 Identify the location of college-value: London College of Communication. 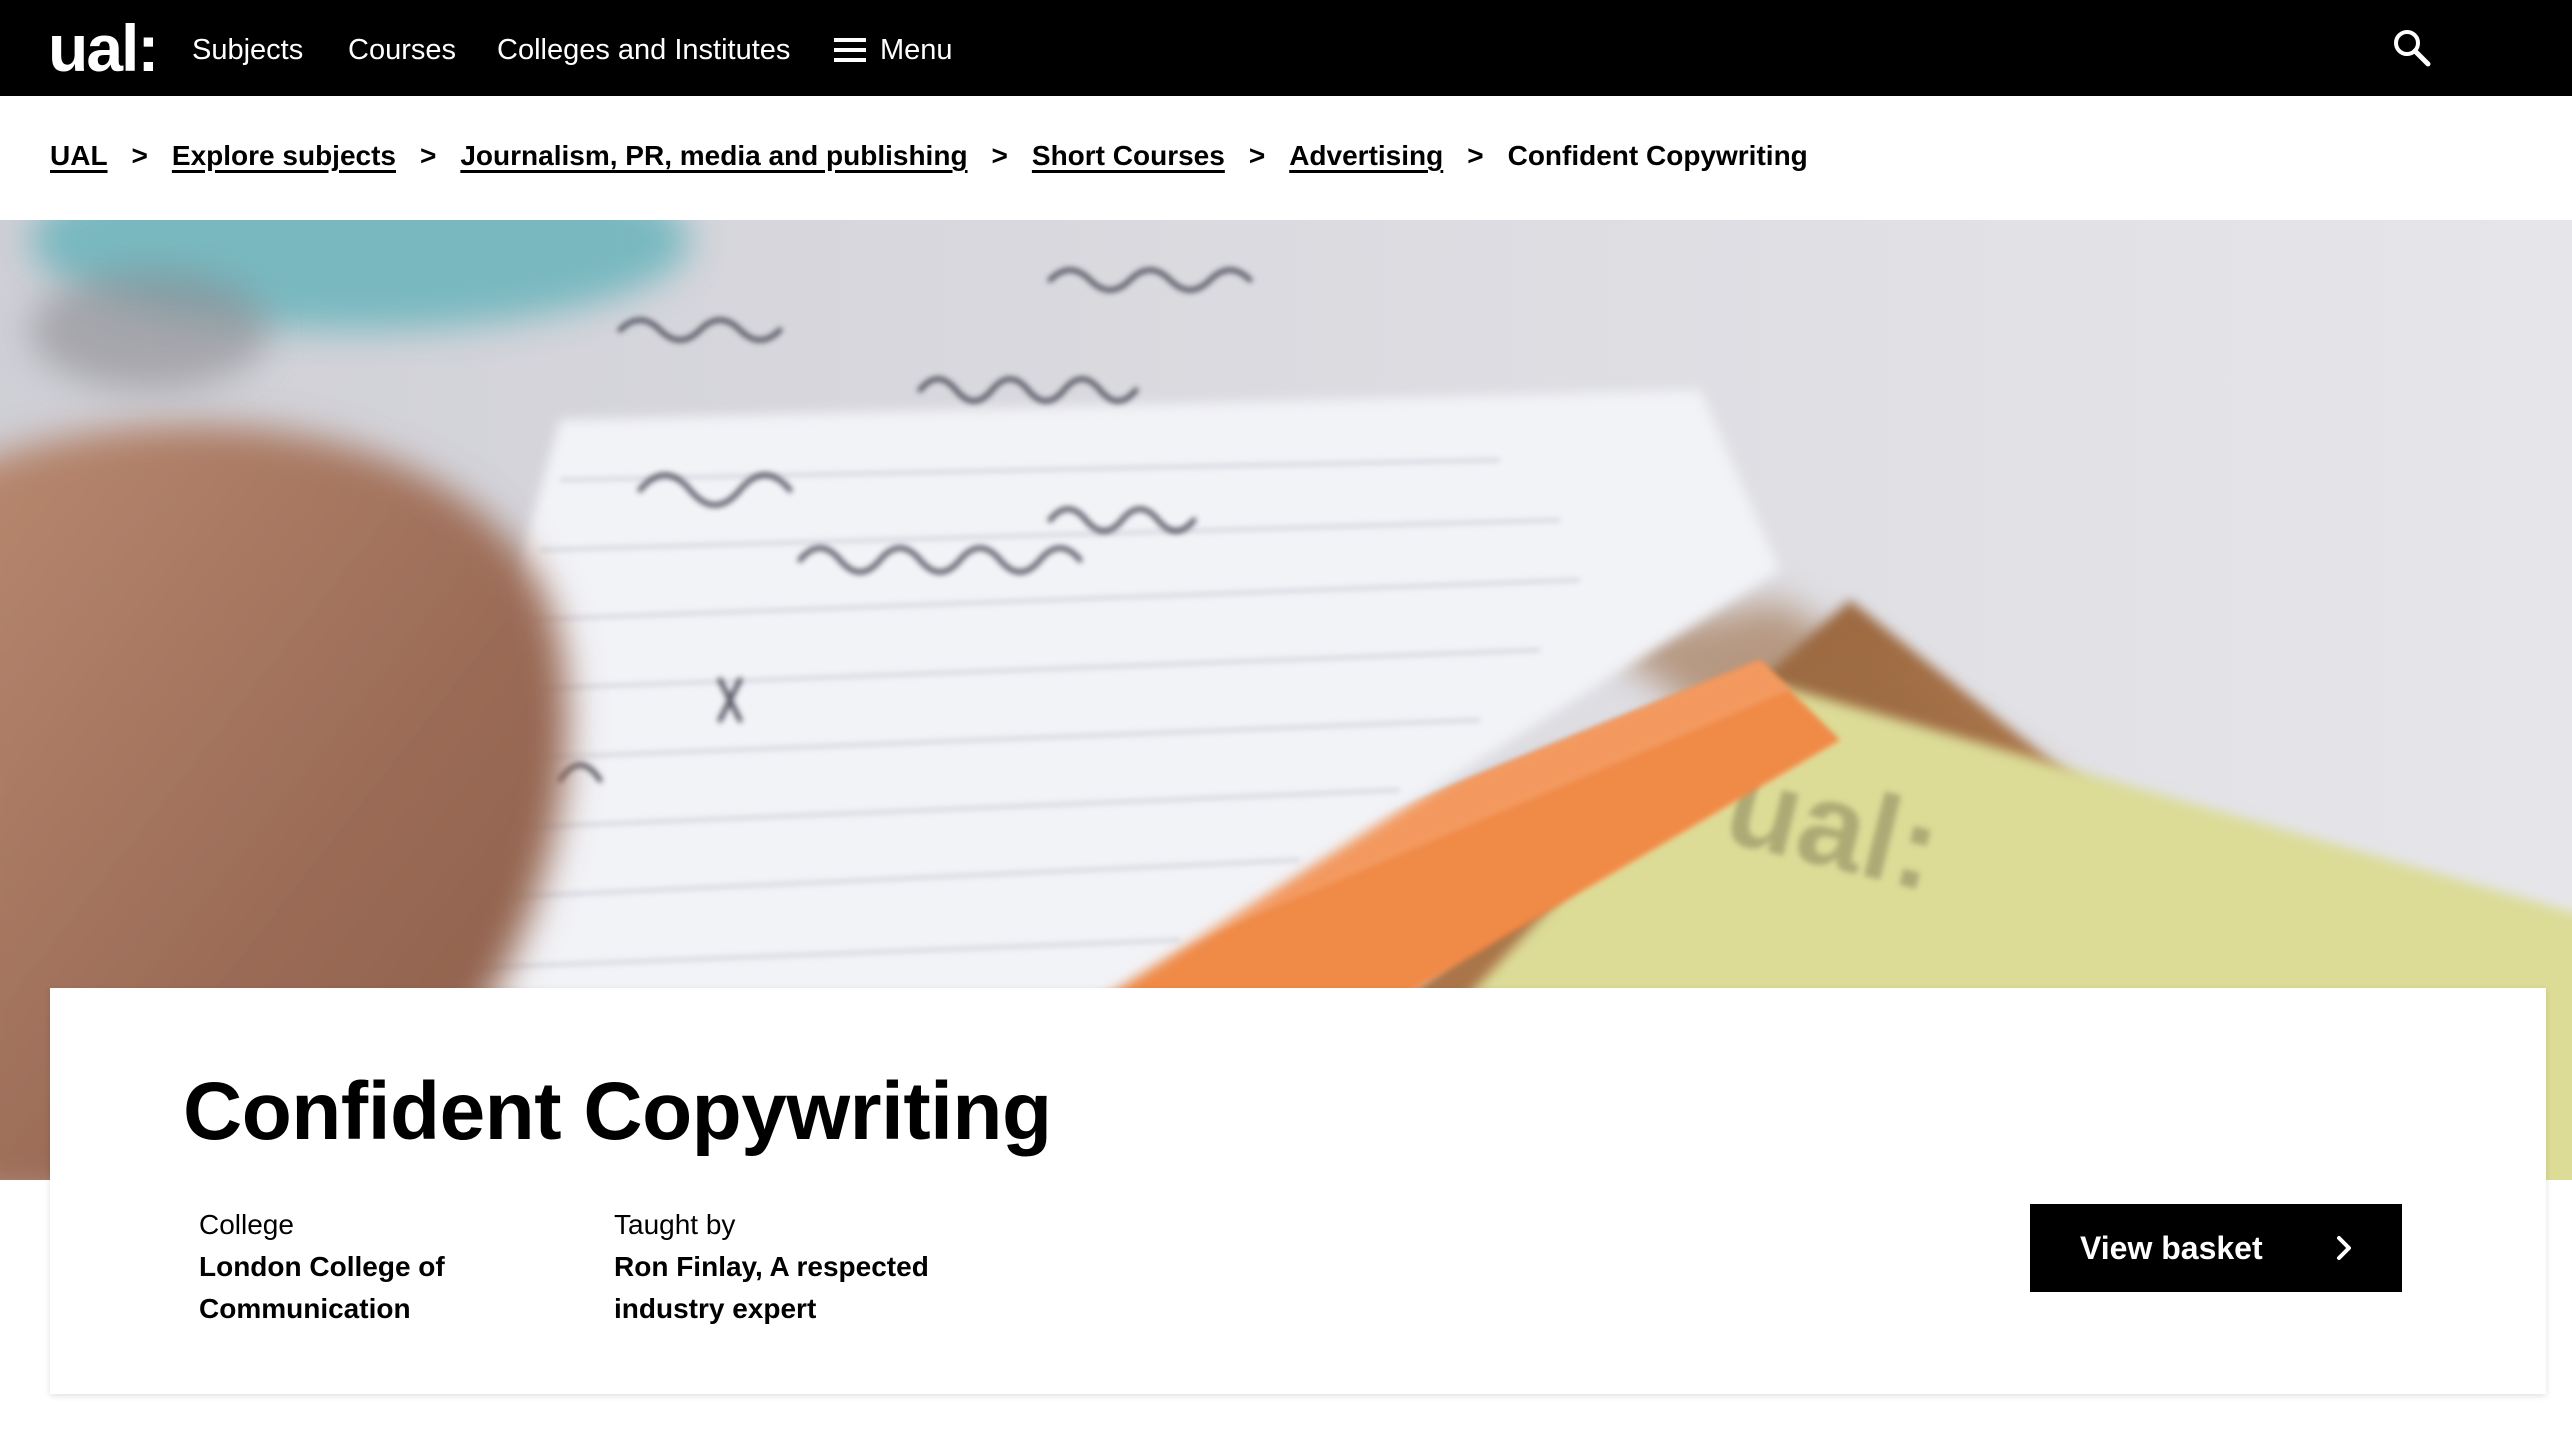
(322, 1287).